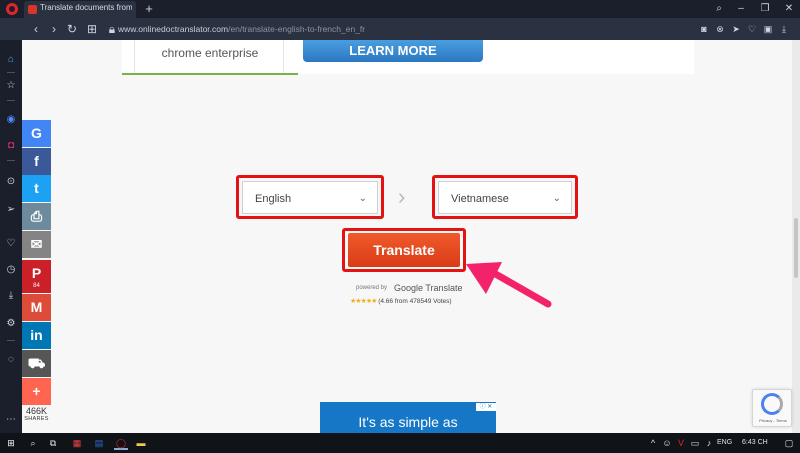  What do you see at coordinates (400, 9) in the screenshot?
I see `tab-bar: Translate documents from + ⌕ – ❐ ✕` at bounding box center [400, 9].